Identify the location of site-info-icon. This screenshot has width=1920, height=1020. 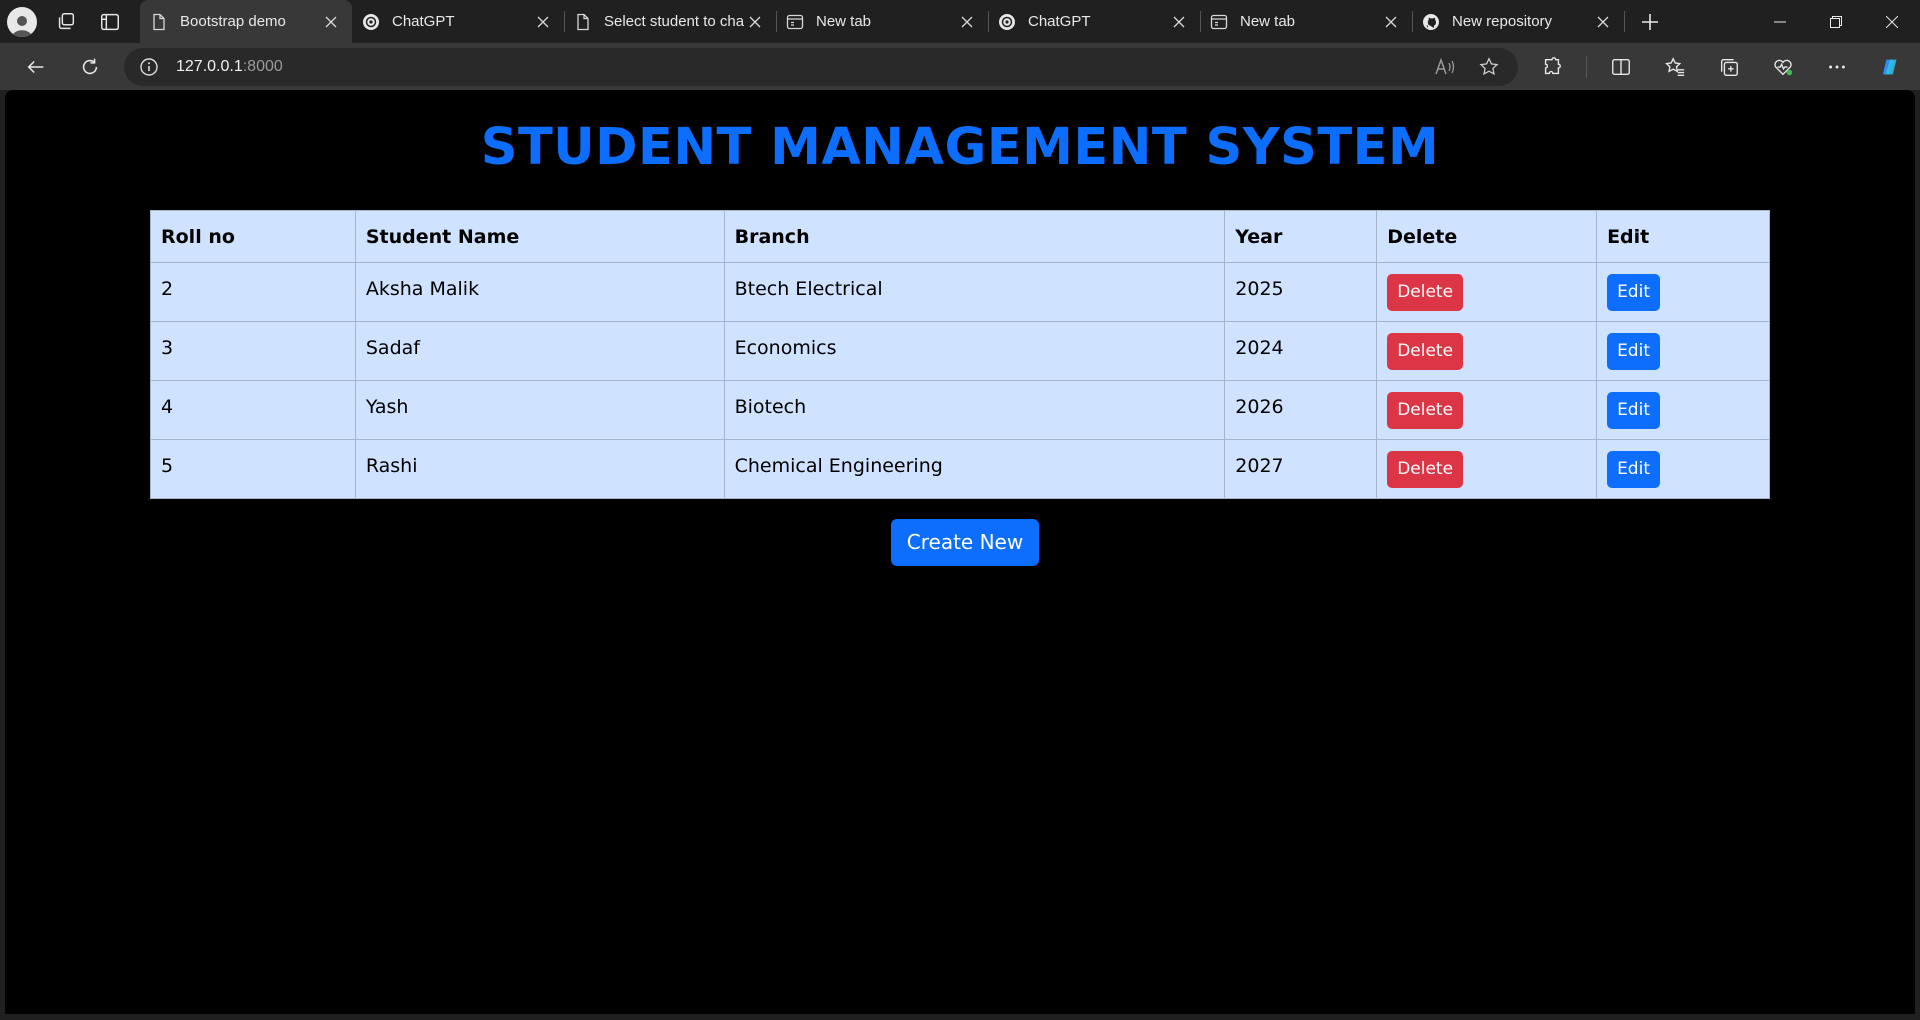
(149, 67).